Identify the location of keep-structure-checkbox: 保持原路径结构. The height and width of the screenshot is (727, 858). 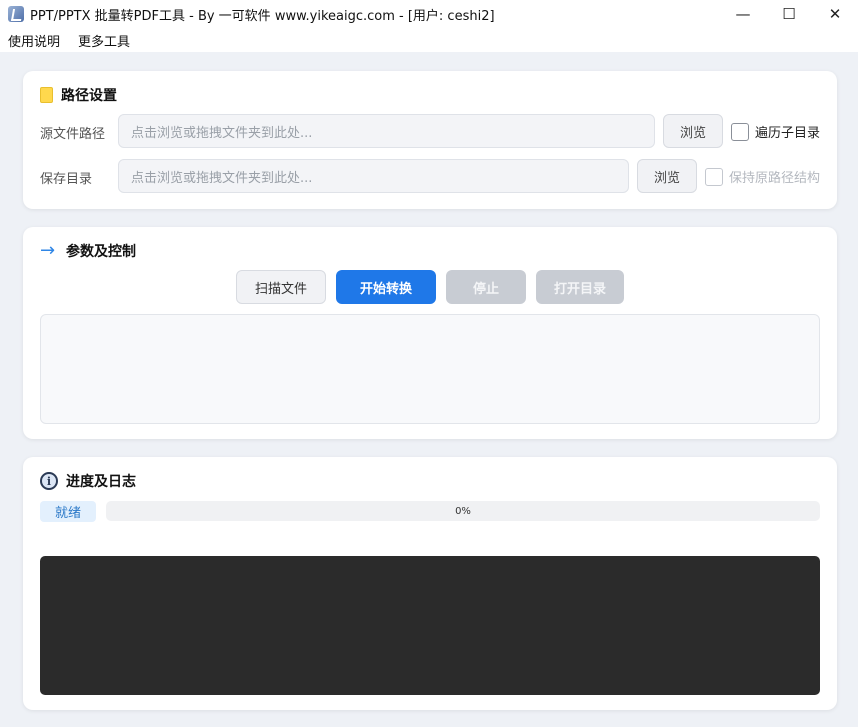
(762, 176).